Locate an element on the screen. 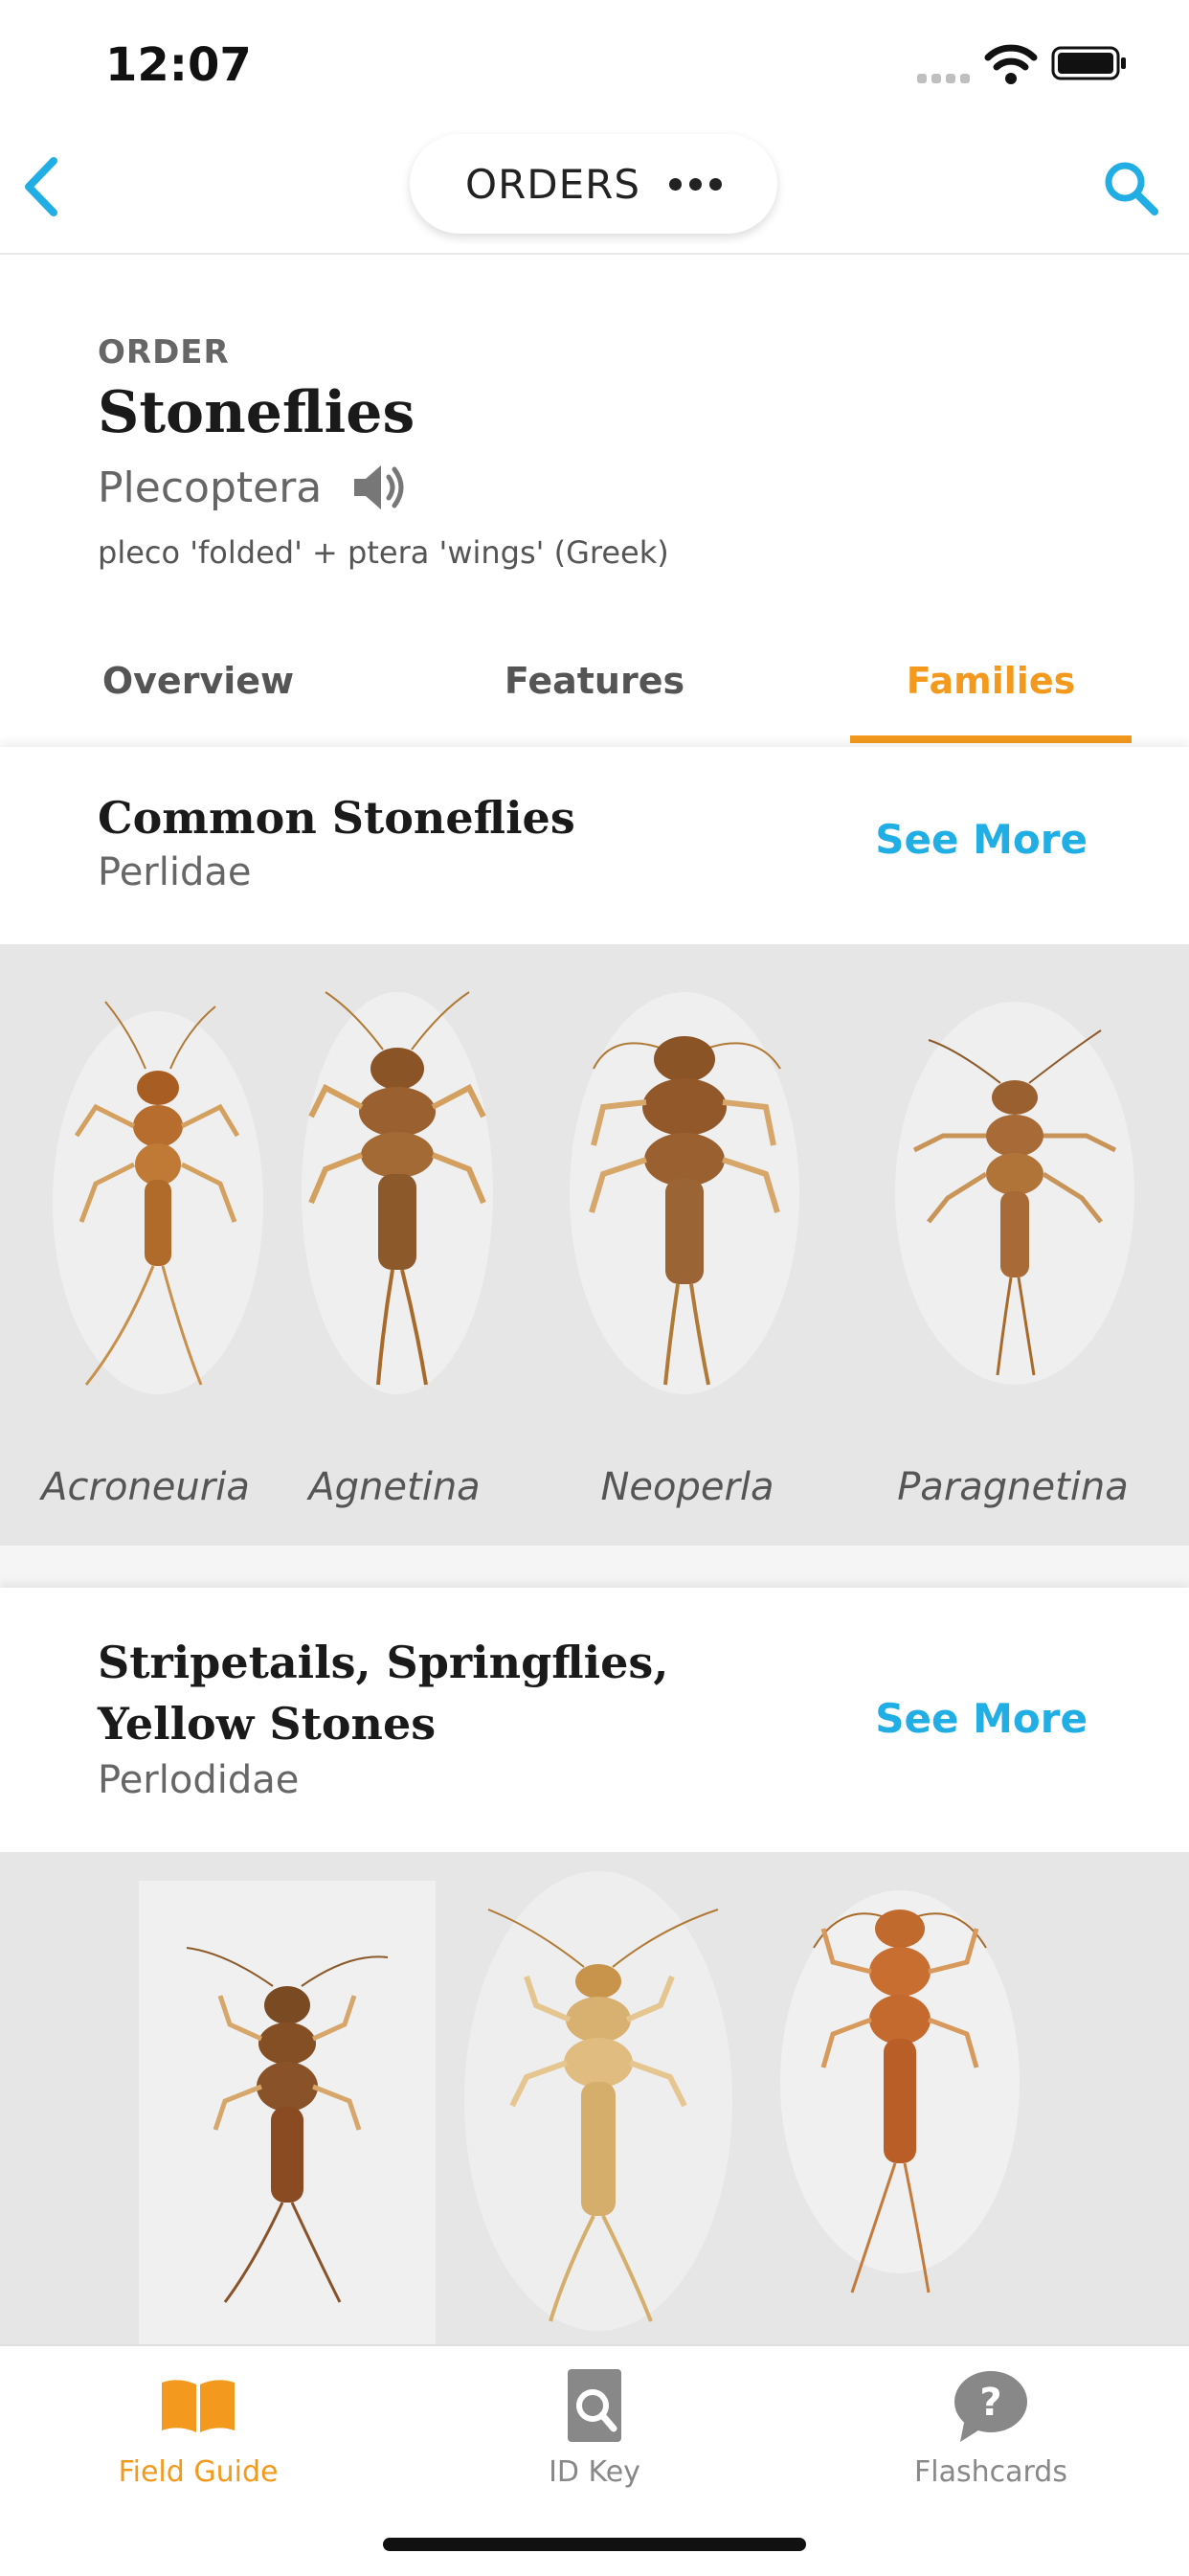  section-tabs: Overview Features Families is located at coordinates (594, 683).